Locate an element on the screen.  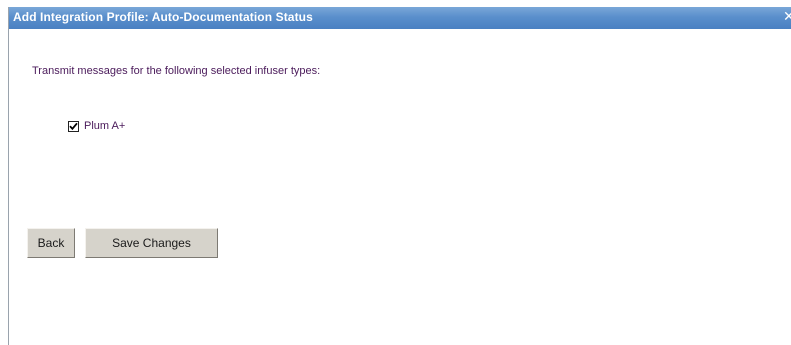
save-changes-button: Save Changes is located at coordinates (151, 243).